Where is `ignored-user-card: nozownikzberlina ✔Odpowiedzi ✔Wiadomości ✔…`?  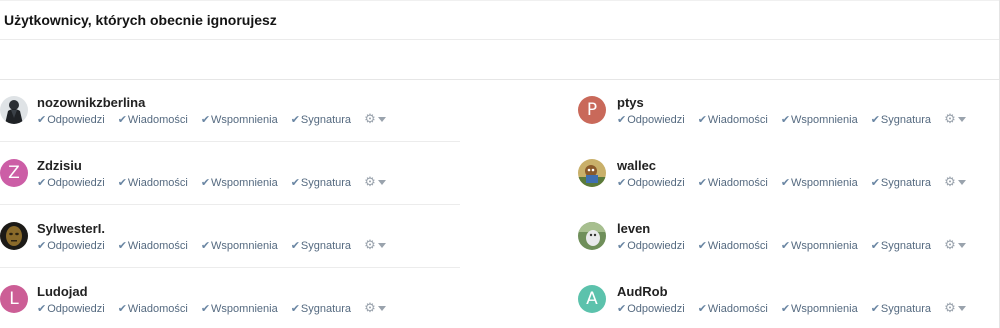 ignored-user-card: nozownikzberlina ✔Odpowiedzi ✔Wiadomości ✔… is located at coordinates (230, 111).